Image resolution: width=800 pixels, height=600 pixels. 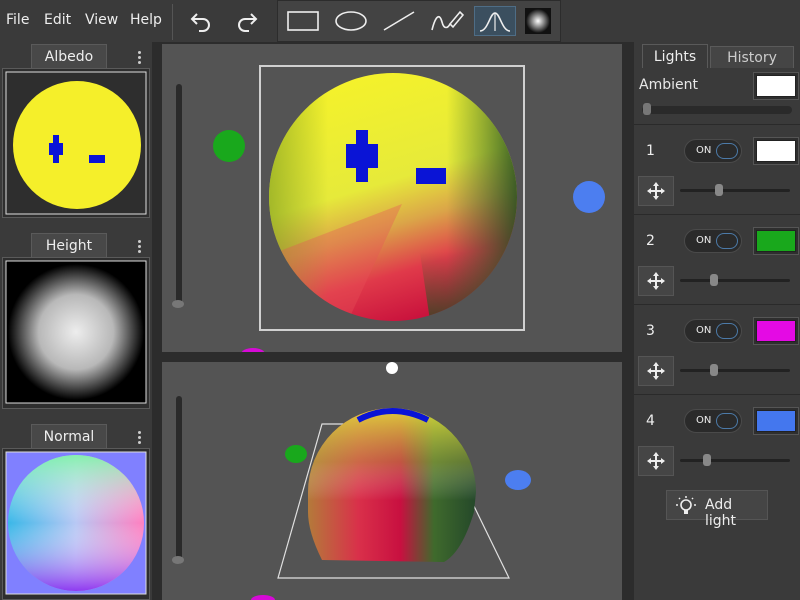 I want to click on light-1-slider, so click(x=735, y=190).